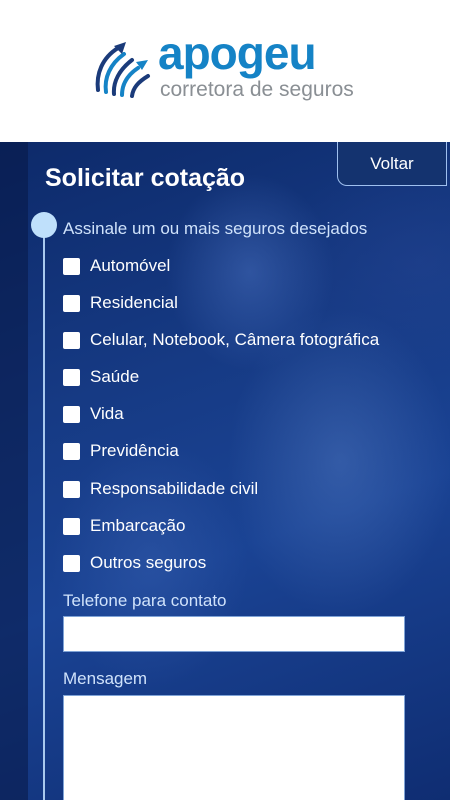  I want to click on option-celular: Celular, Notebook, Câmera fotográfica, so click(221, 340).